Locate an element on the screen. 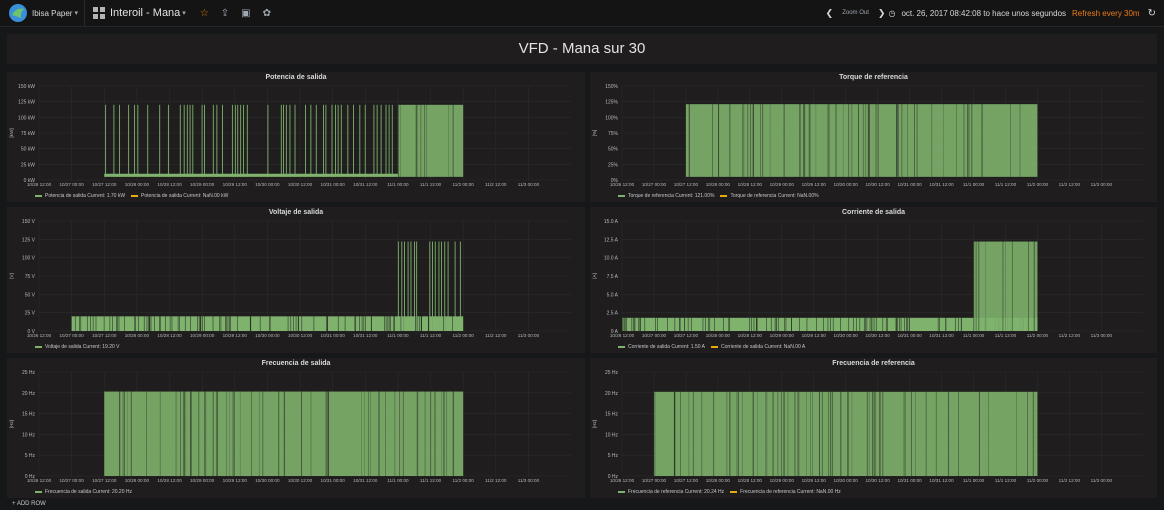 The width and height of the screenshot is (1164, 510). legend-label: Corriente de salida Current: 1.50 A is located at coordinates (666, 347).